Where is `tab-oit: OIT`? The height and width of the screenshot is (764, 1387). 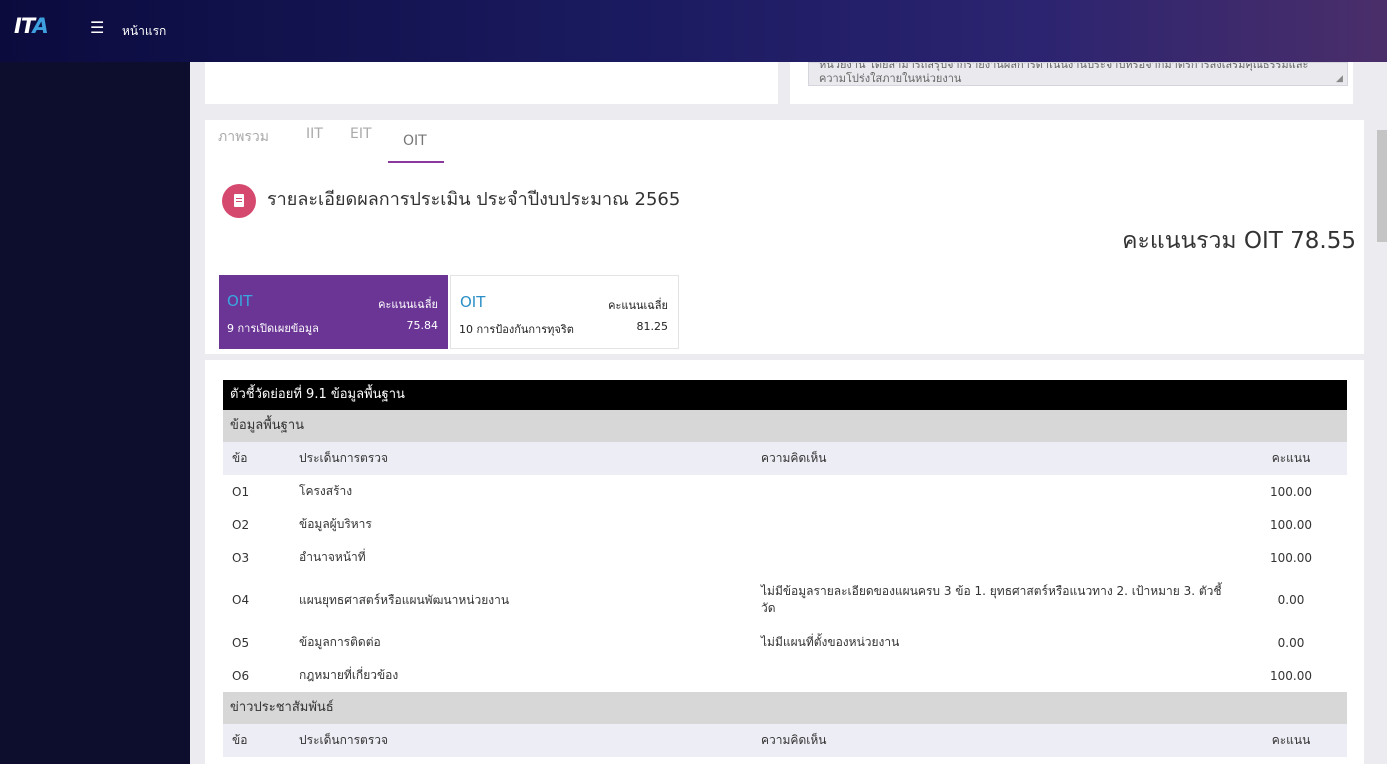
tab-oit: OIT is located at coordinates (415, 141).